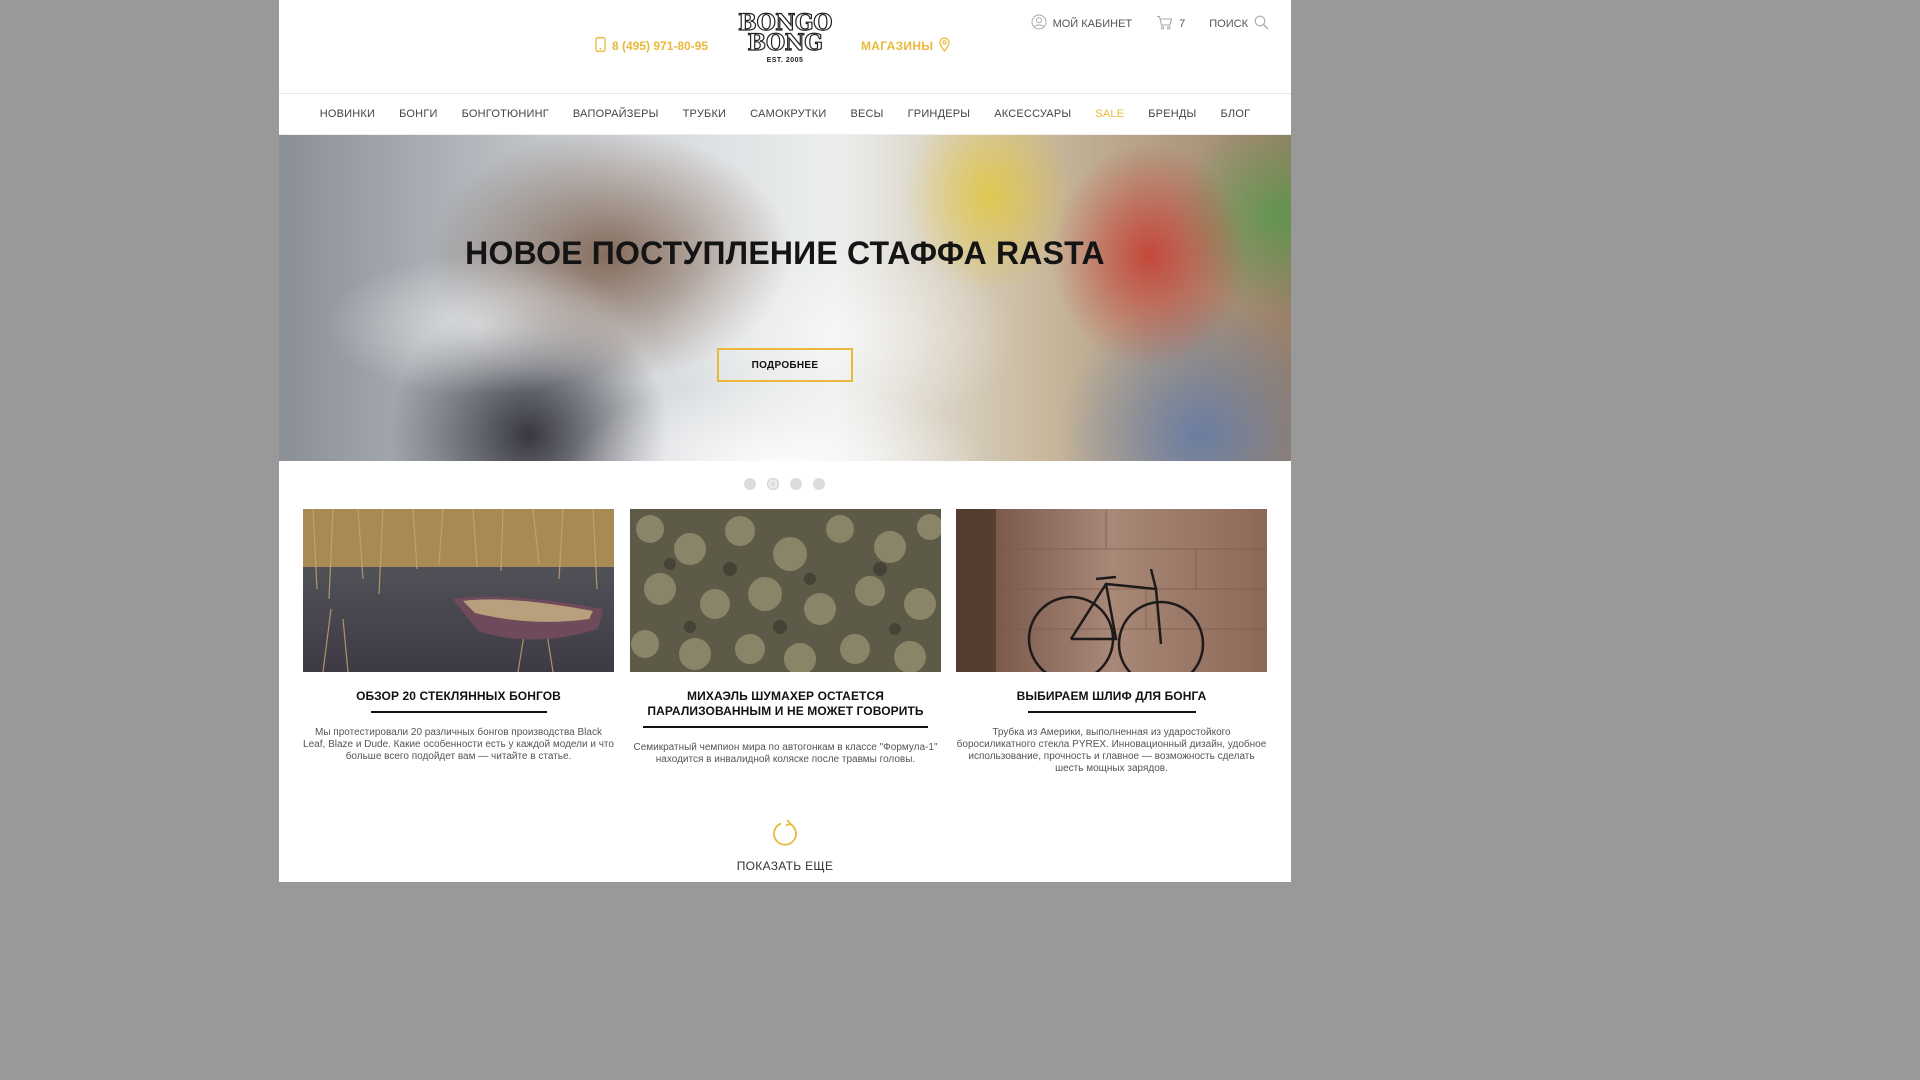 The width and height of the screenshot is (1920, 1080). What do you see at coordinates (616, 114) in the screenshot?
I see `nav-item-vaporizers: ВАПОРАЙЗЕРЫ` at bounding box center [616, 114].